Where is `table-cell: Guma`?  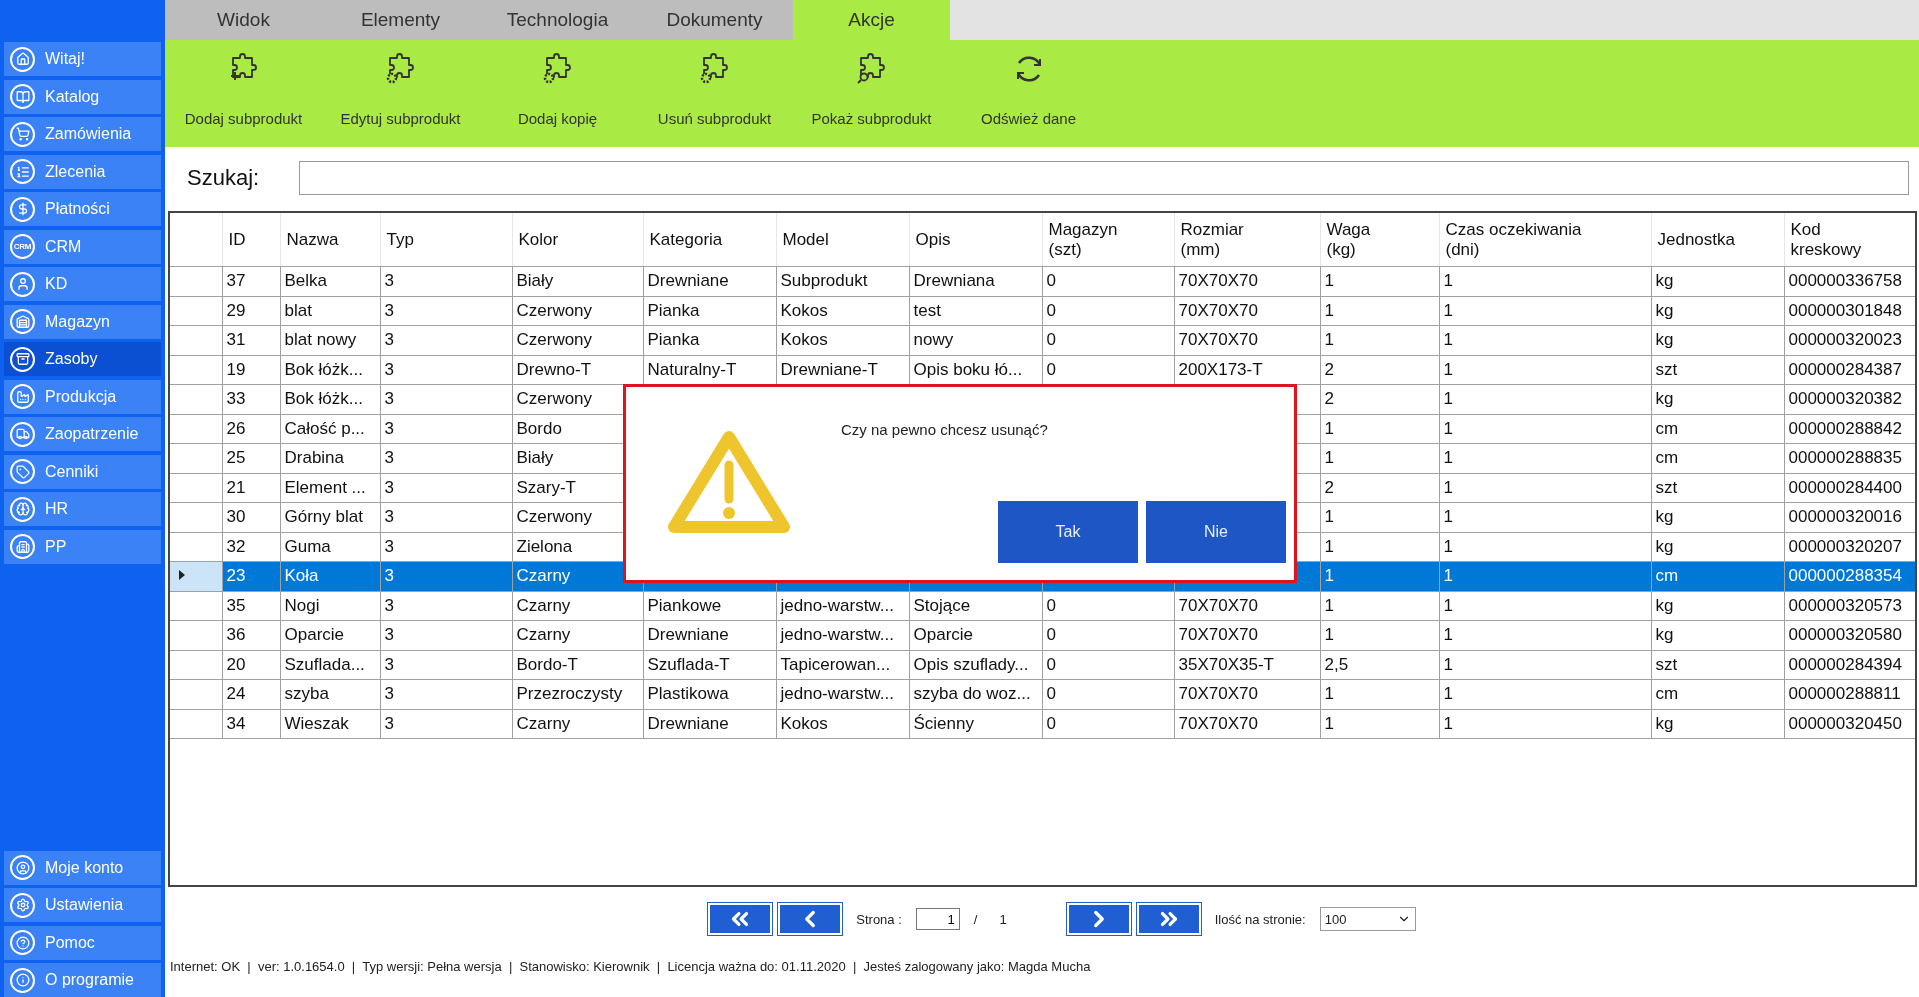 table-cell: Guma is located at coordinates (330, 547).